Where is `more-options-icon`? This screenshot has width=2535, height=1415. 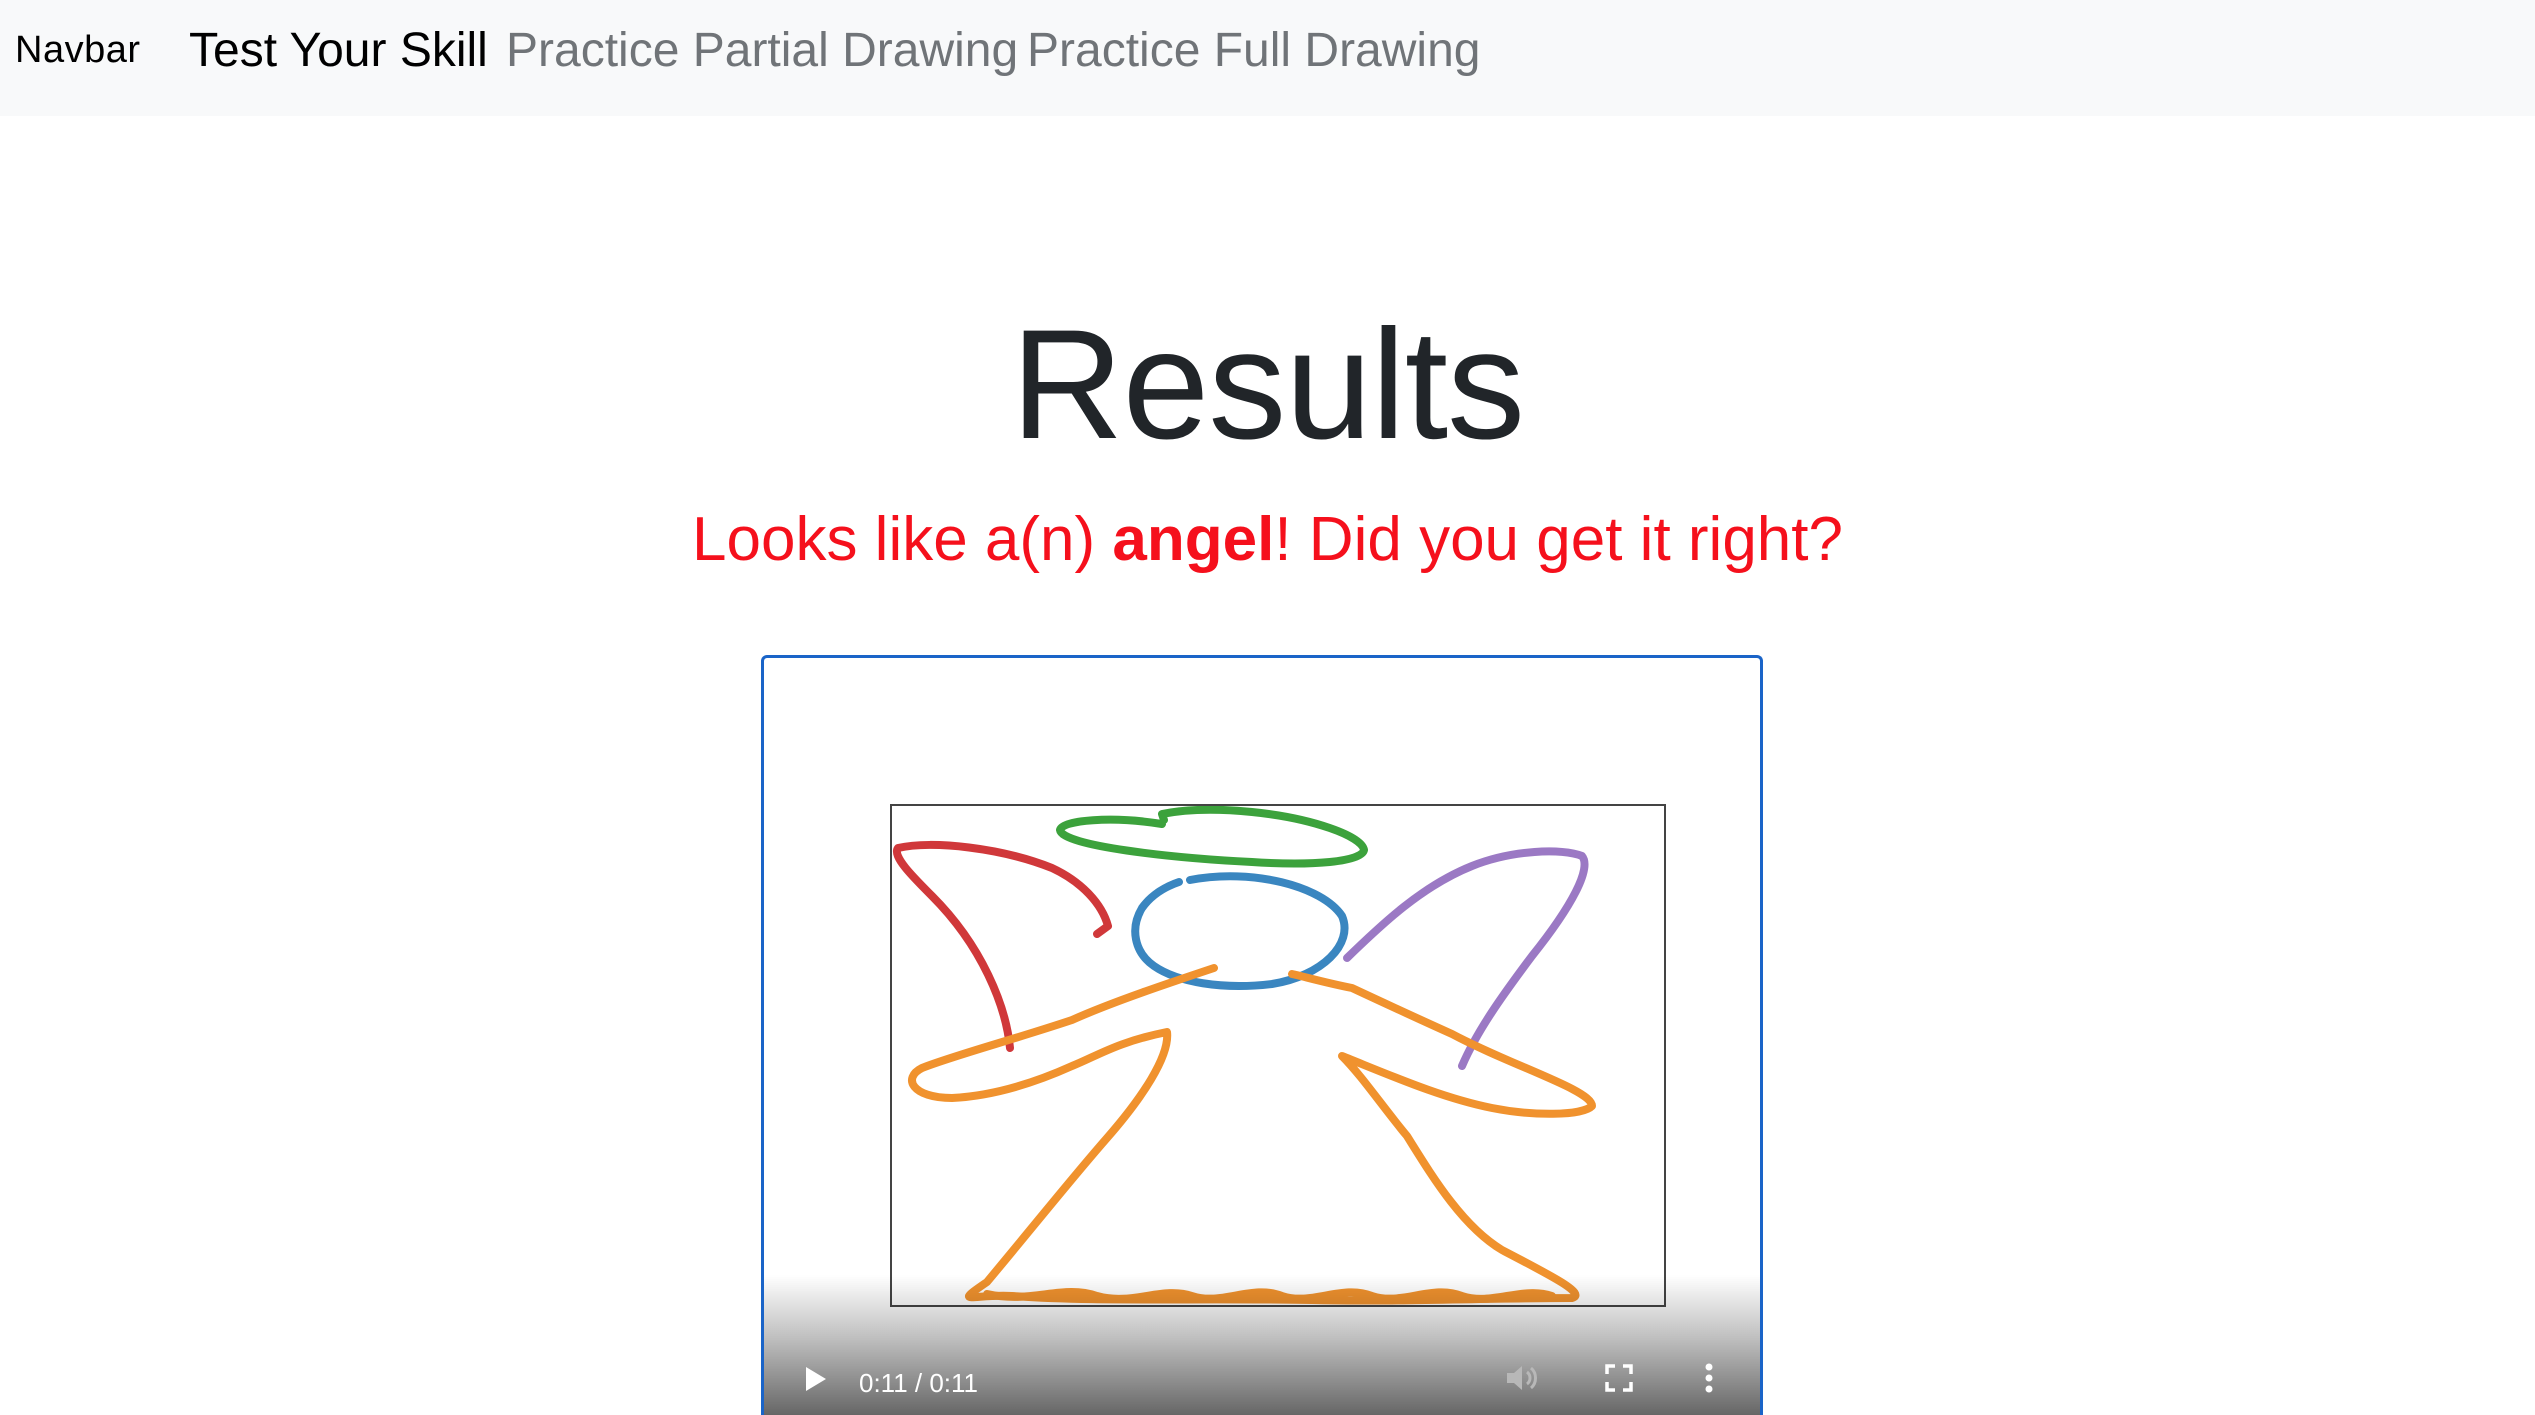
more-options-icon is located at coordinates (1709, 1380).